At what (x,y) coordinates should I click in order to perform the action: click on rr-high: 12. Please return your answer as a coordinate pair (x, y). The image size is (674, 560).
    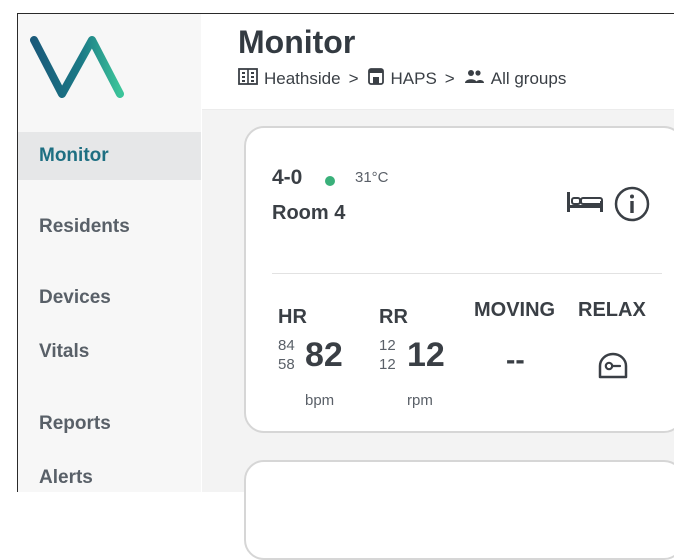
    Looking at the image, I should click on (387, 345).